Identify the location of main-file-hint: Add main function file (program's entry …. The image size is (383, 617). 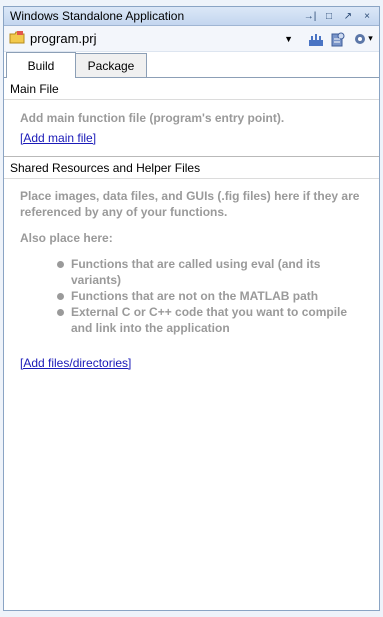
(152, 118).